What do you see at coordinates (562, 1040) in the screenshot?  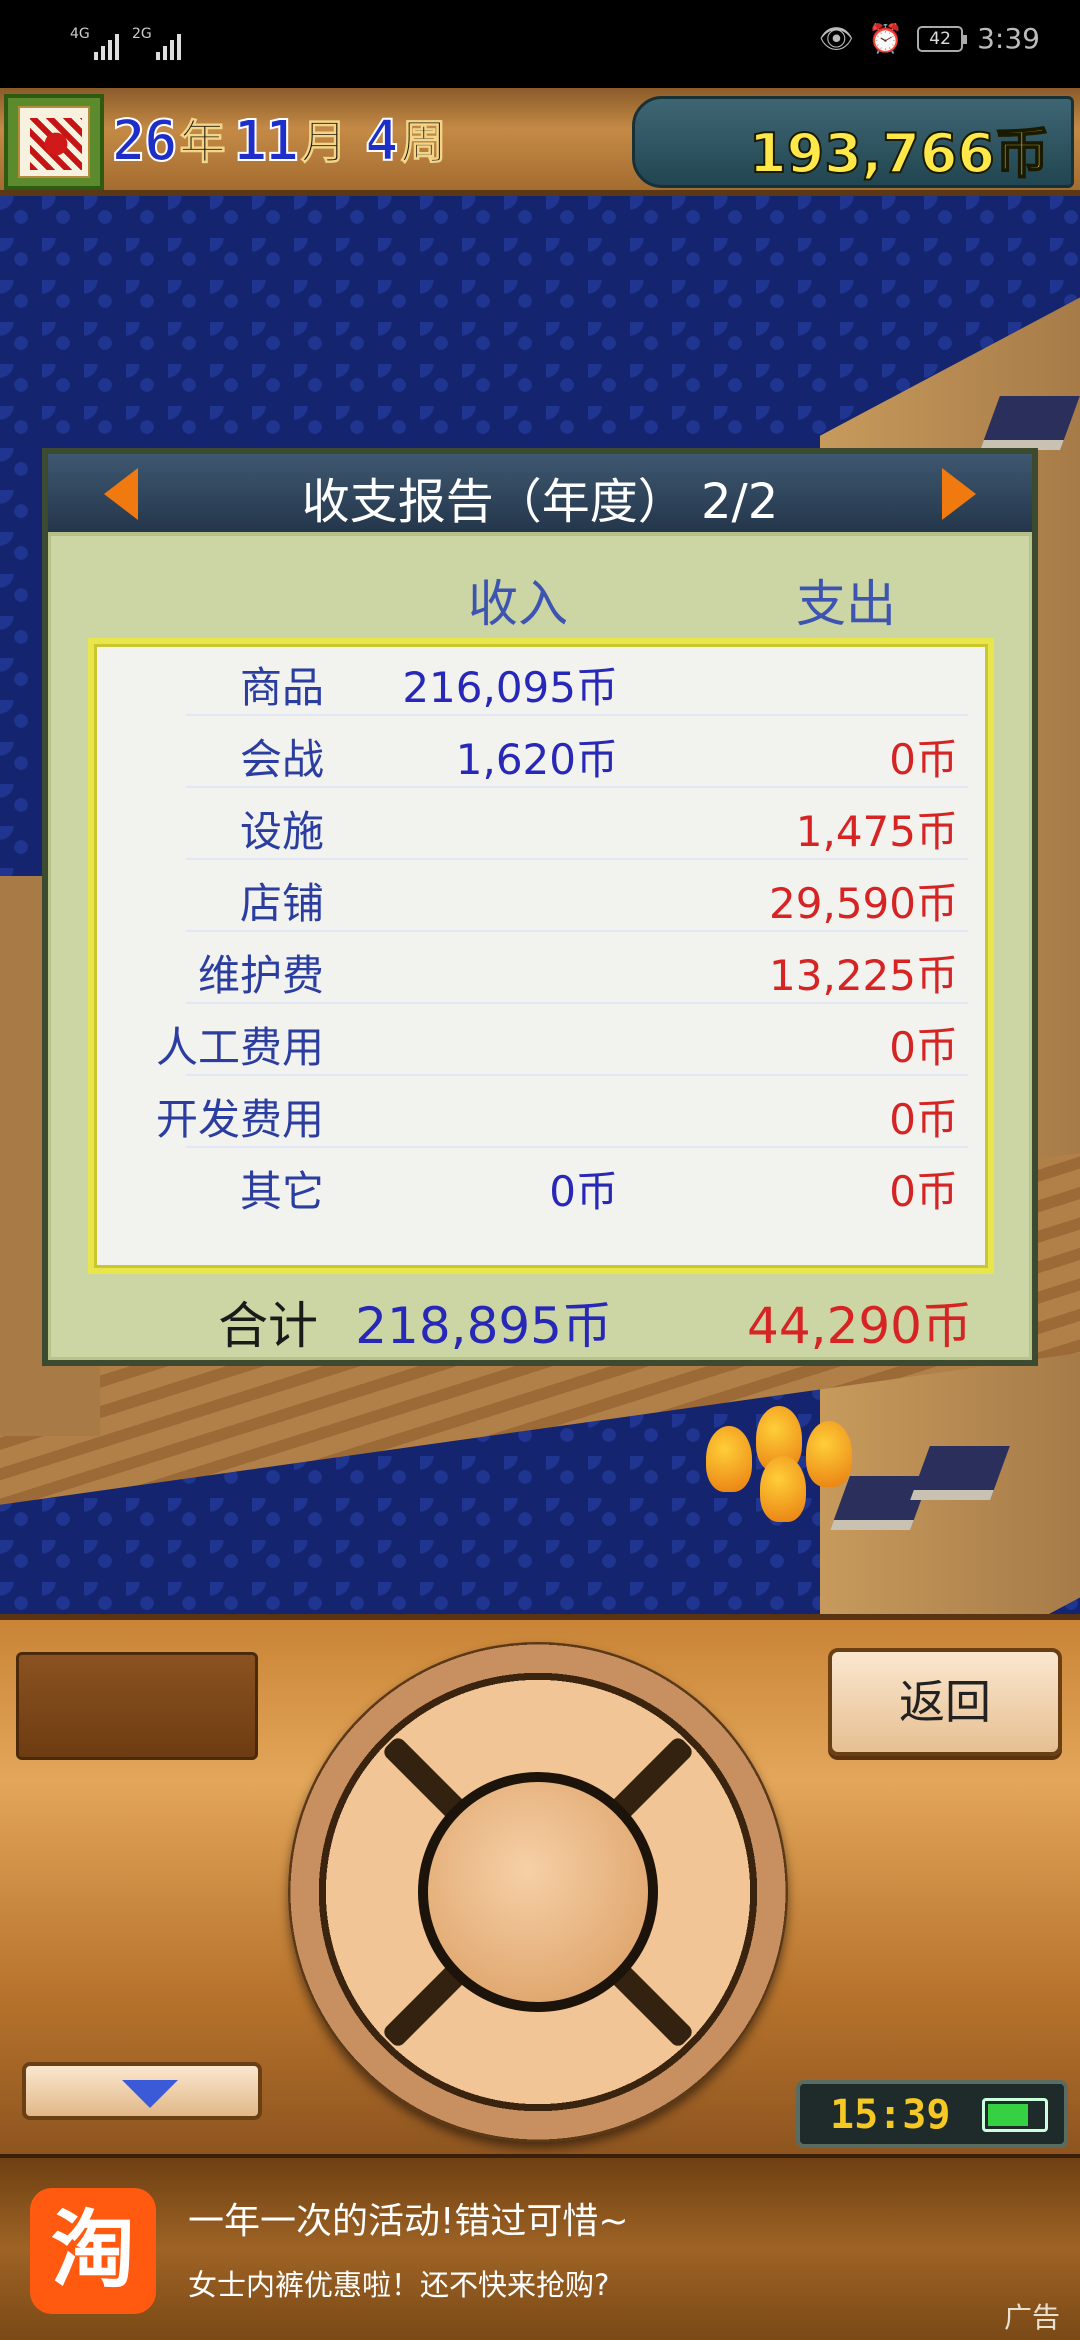 I see `table-row: 人工费用 0币` at bounding box center [562, 1040].